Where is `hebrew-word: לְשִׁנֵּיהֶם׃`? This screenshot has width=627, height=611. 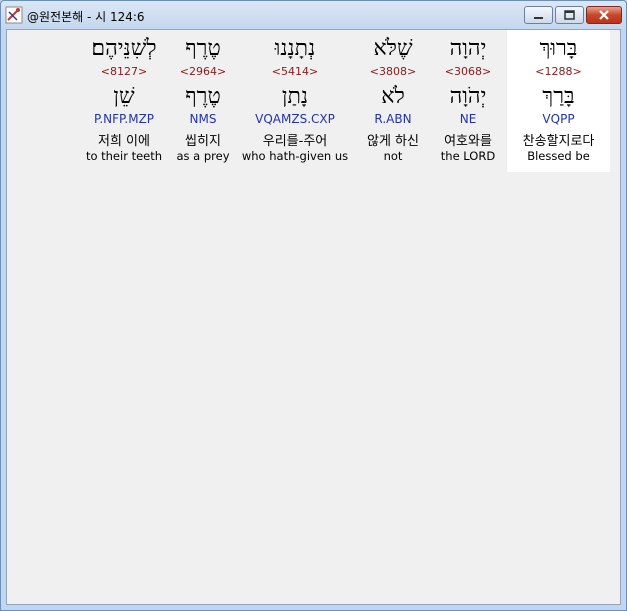 hebrew-word: לְשִׁנֵּיהֶם׃ is located at coordinates (124, 48).